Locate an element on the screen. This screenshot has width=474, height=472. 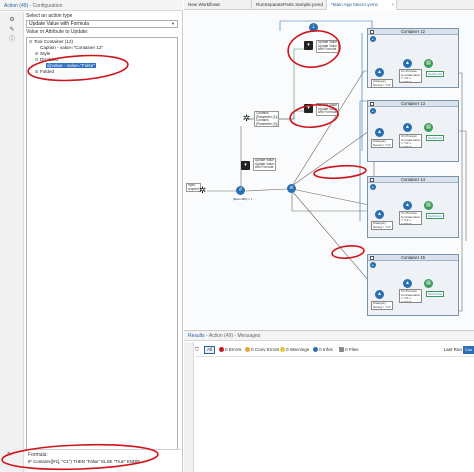
chevron-down-icon: ▼ is located at coordinates (173, 23).